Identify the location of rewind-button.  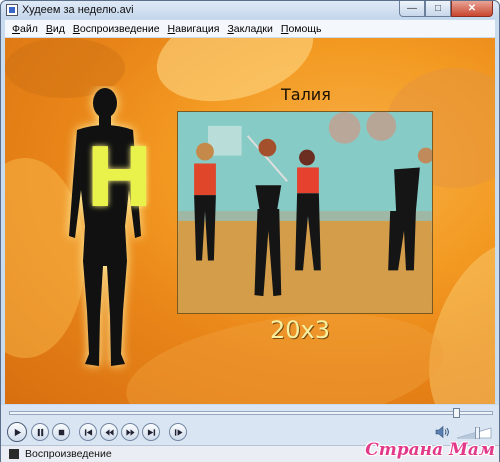
(109, 432).